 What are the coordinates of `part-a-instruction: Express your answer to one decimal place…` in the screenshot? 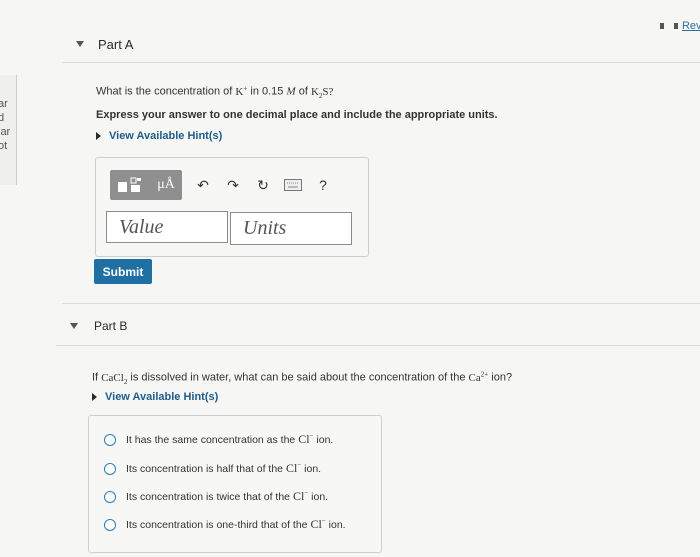 It's located at (297, 115).